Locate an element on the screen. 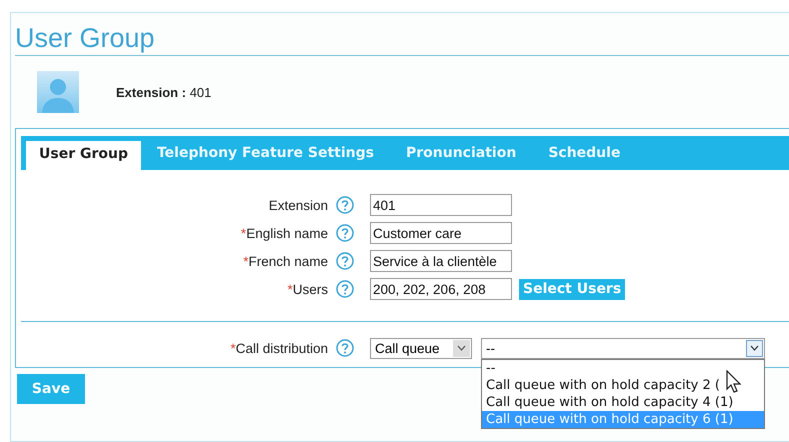  field-label: French name is located at coordinates (288, 261).